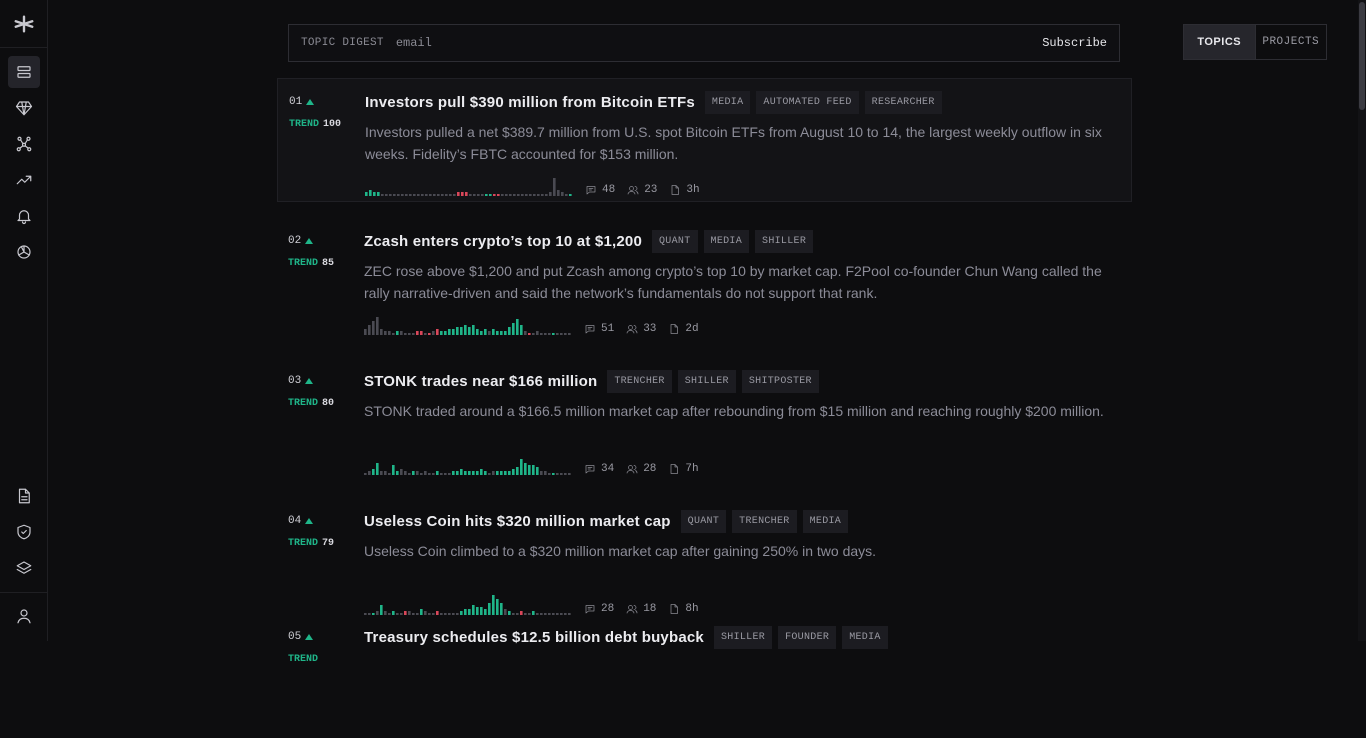 This screenshot has height=738, width=1366. Describe the element at coordinates (608, 469) in the screenshot. I see `comments-count: 34` at that location.